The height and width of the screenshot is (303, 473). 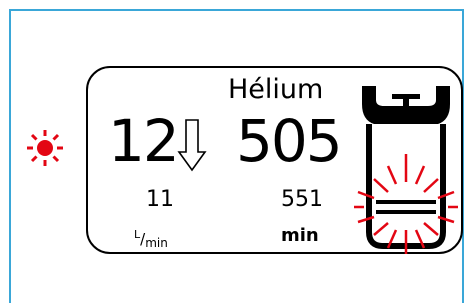 What do you see at coordinates (160, 199) in the screenshot?
I see `flow-set-value: 11` at bounding box center [160, 199].